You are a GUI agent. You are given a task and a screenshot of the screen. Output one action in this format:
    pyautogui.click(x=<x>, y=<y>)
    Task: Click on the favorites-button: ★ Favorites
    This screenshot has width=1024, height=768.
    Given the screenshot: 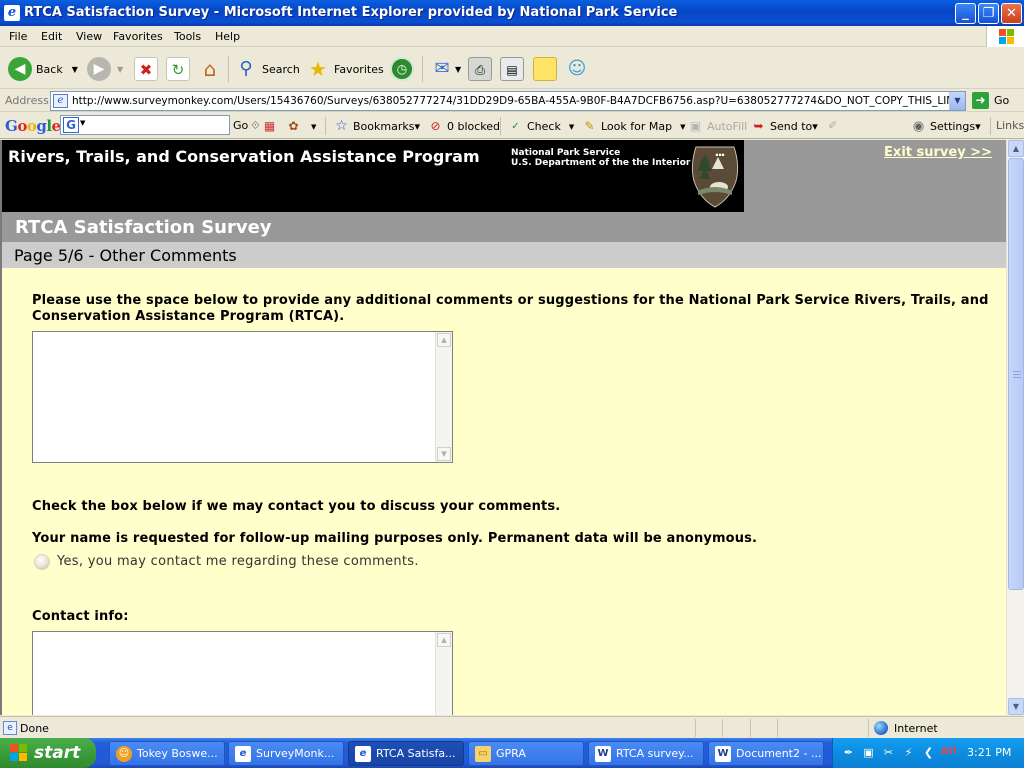 What is the action you would take?
    pyautogui.click(x=345, y=69)
    